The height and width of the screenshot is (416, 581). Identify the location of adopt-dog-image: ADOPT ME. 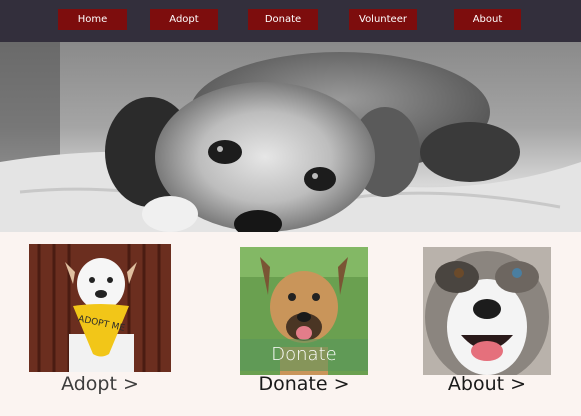
(100, 308).